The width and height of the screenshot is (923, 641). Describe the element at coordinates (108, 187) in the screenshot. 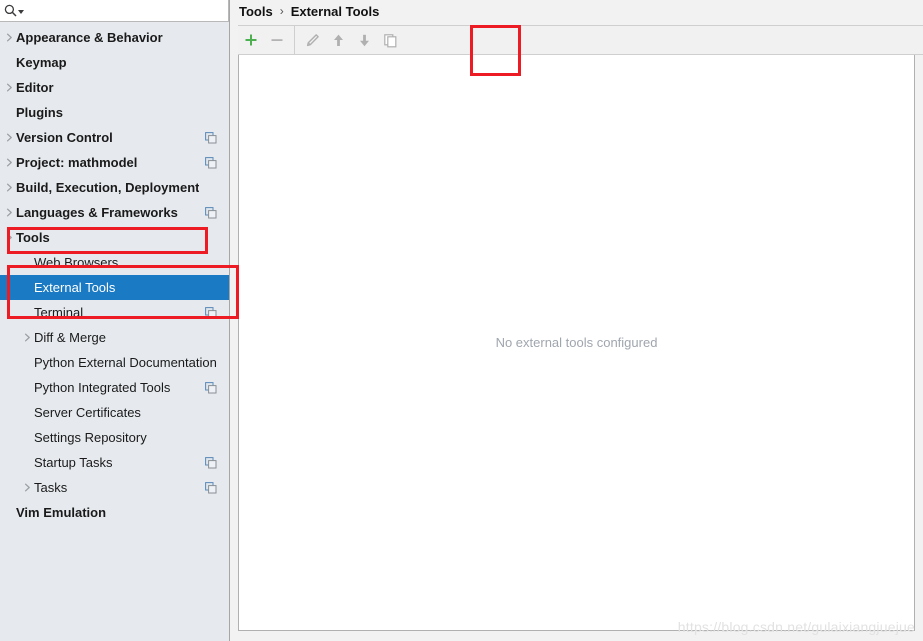

I see `sidebar-item-label: Build, Execution, Deployment` at that location.